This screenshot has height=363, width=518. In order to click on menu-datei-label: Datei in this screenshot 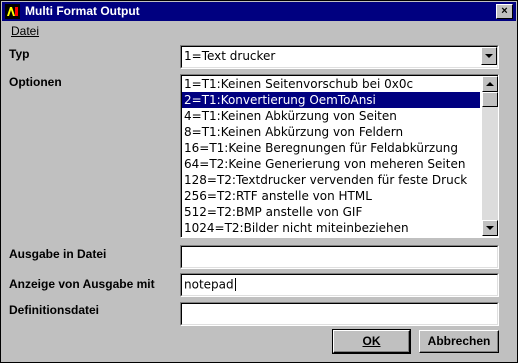, I will do `click(25, 31)`.